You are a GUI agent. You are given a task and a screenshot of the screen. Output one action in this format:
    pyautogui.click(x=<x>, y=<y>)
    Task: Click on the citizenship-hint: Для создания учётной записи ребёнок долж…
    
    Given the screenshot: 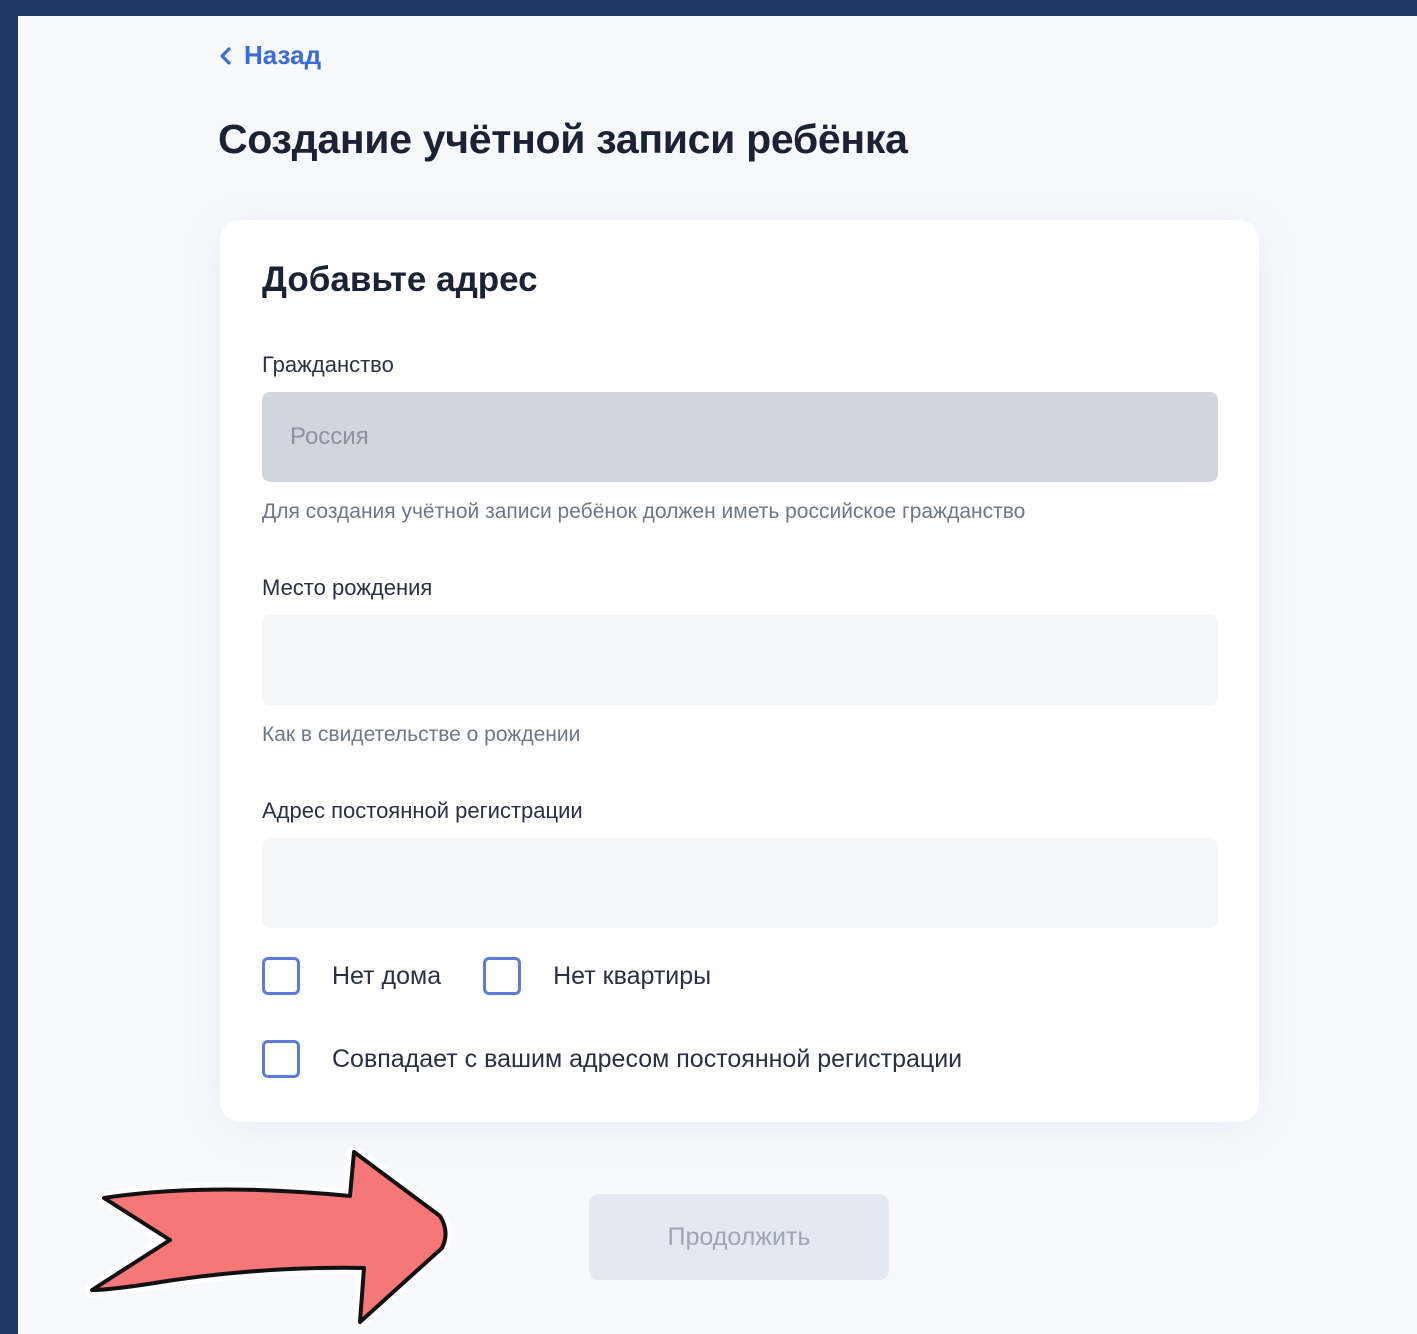 What is the action you would take?
    pyautogui.click(x=644, y=511)
    